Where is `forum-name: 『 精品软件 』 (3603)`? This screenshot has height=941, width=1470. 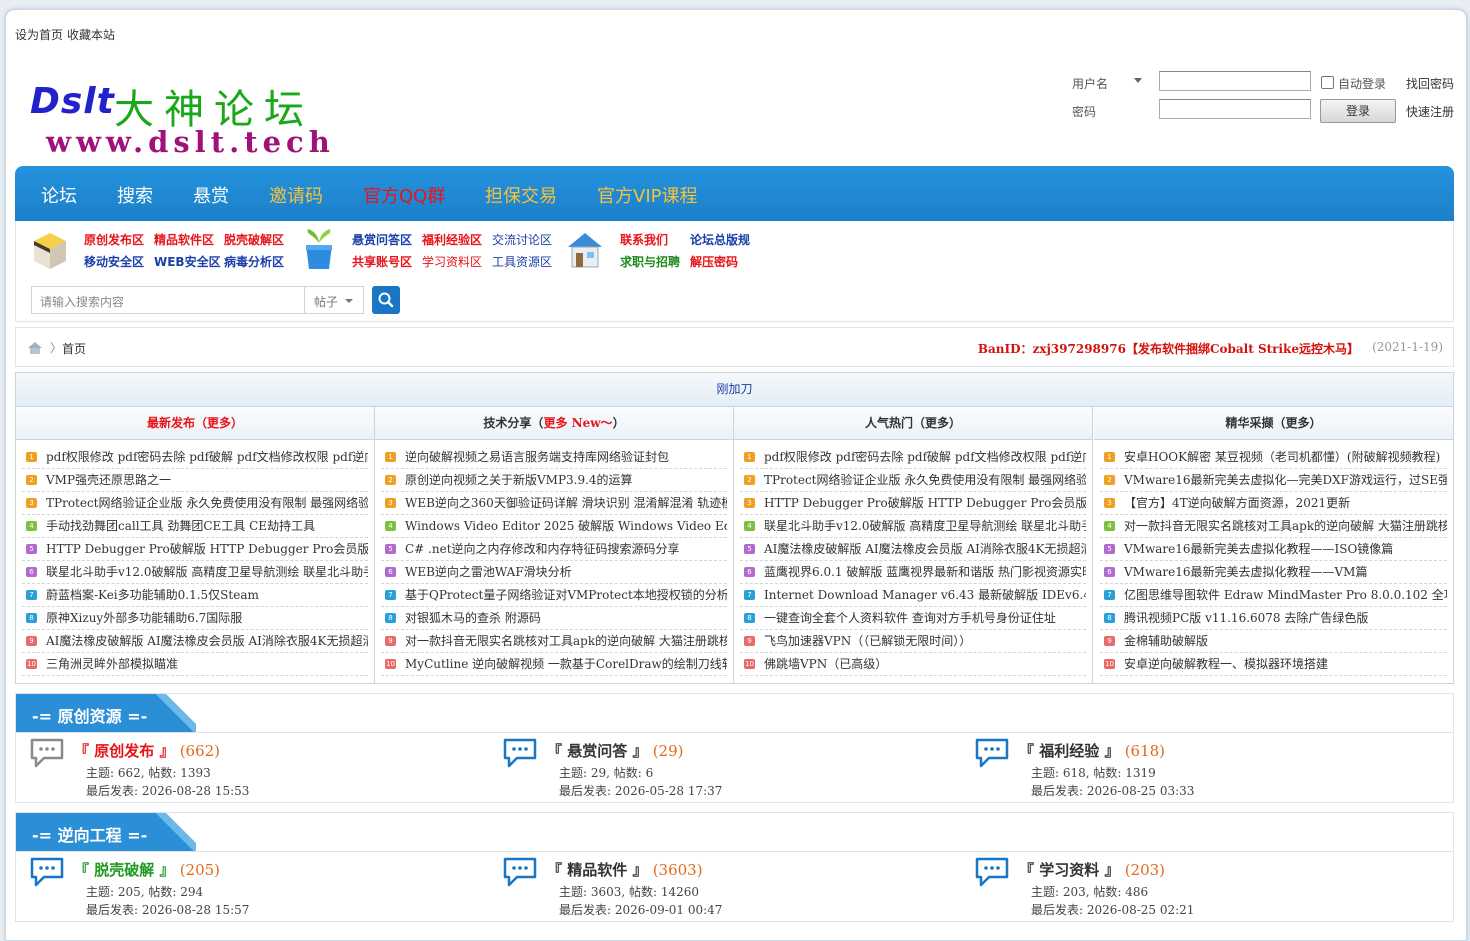 forum-name: 『 精品软件 』 (3603) is located at coordinates (625, 869).